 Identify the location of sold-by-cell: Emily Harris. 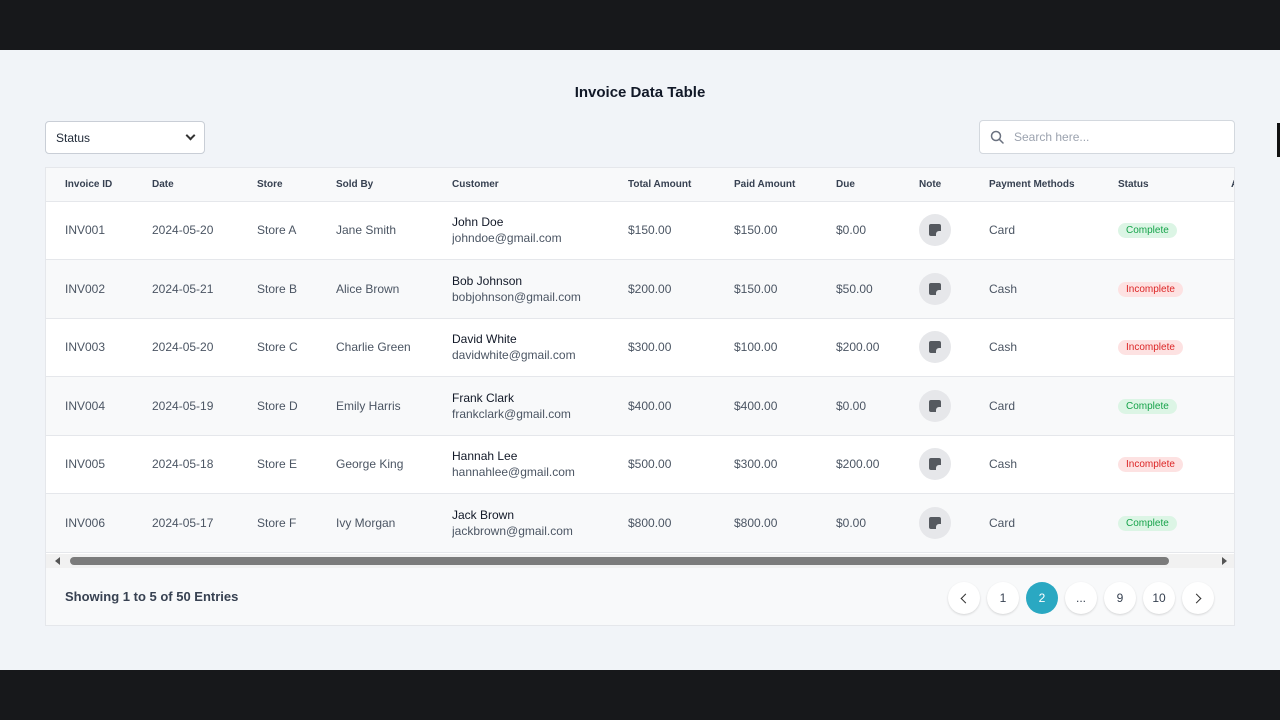
(394, 406).